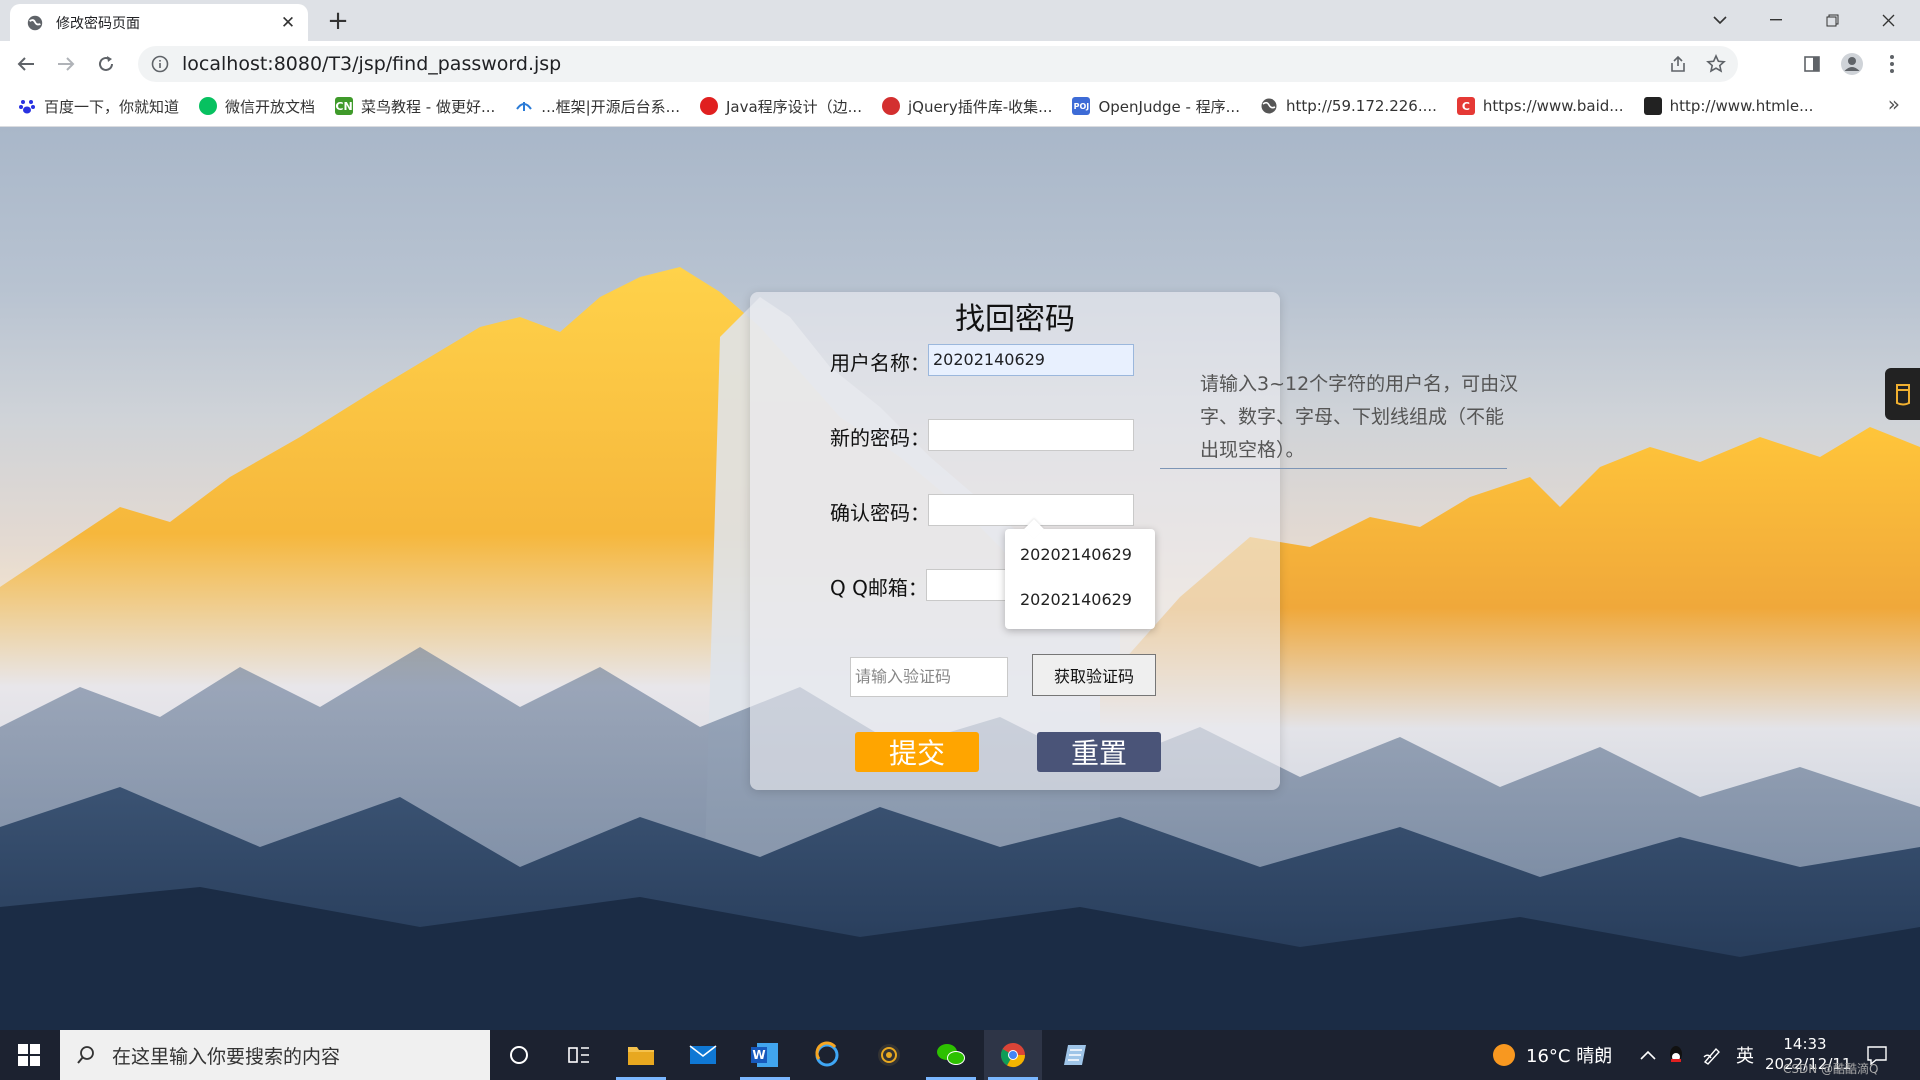 Image resolution: width=1920 pixels, height=1080 pixels. Describe the element at coordinates (1716, 64) in the screenshot. I see `bookmark-star-icon` at that location.